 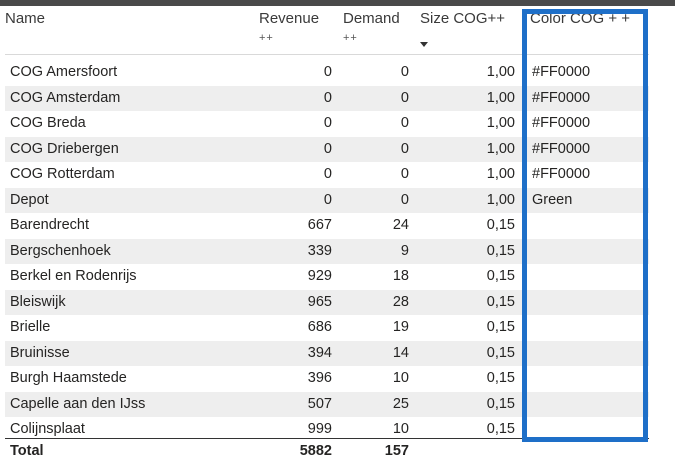 What do you see at coordinates (64, 148) in the screenshot?
I see `cell-name: COG Driebergen` at bounding box center [64, 148].